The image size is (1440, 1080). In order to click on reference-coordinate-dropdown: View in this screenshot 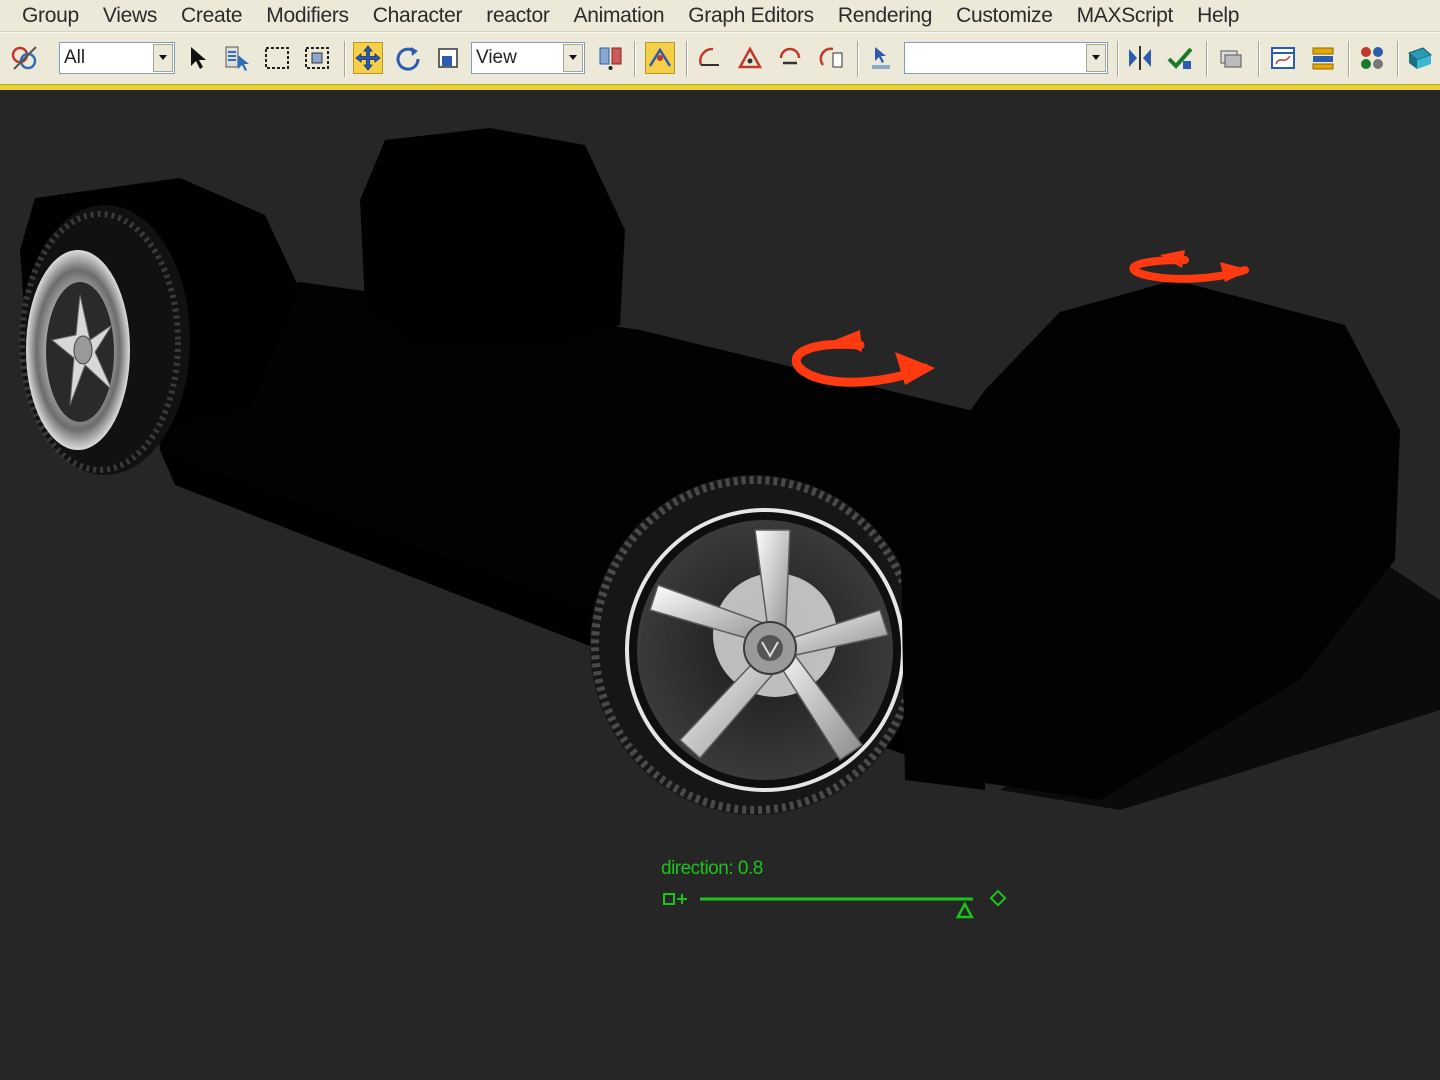, I will do `click(528, 58)`.